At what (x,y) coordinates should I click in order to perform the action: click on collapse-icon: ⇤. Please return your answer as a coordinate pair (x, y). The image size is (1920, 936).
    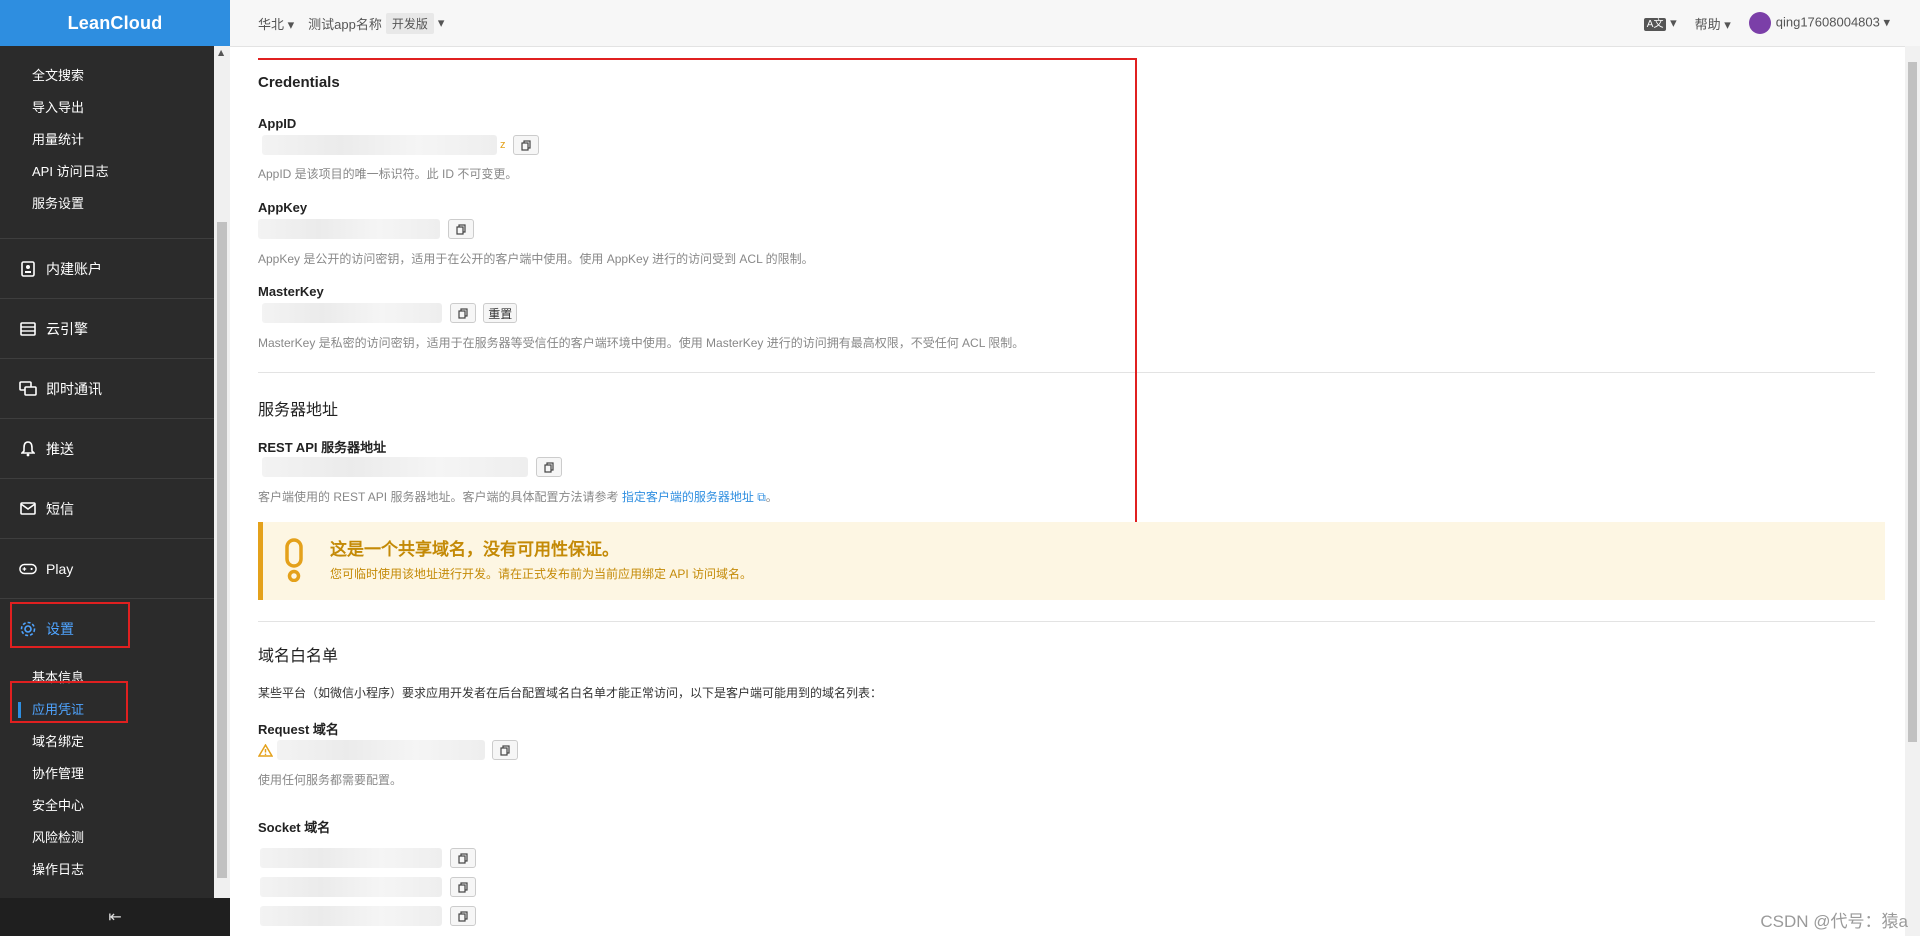
    Looking at the image, I should click on (115, 917).